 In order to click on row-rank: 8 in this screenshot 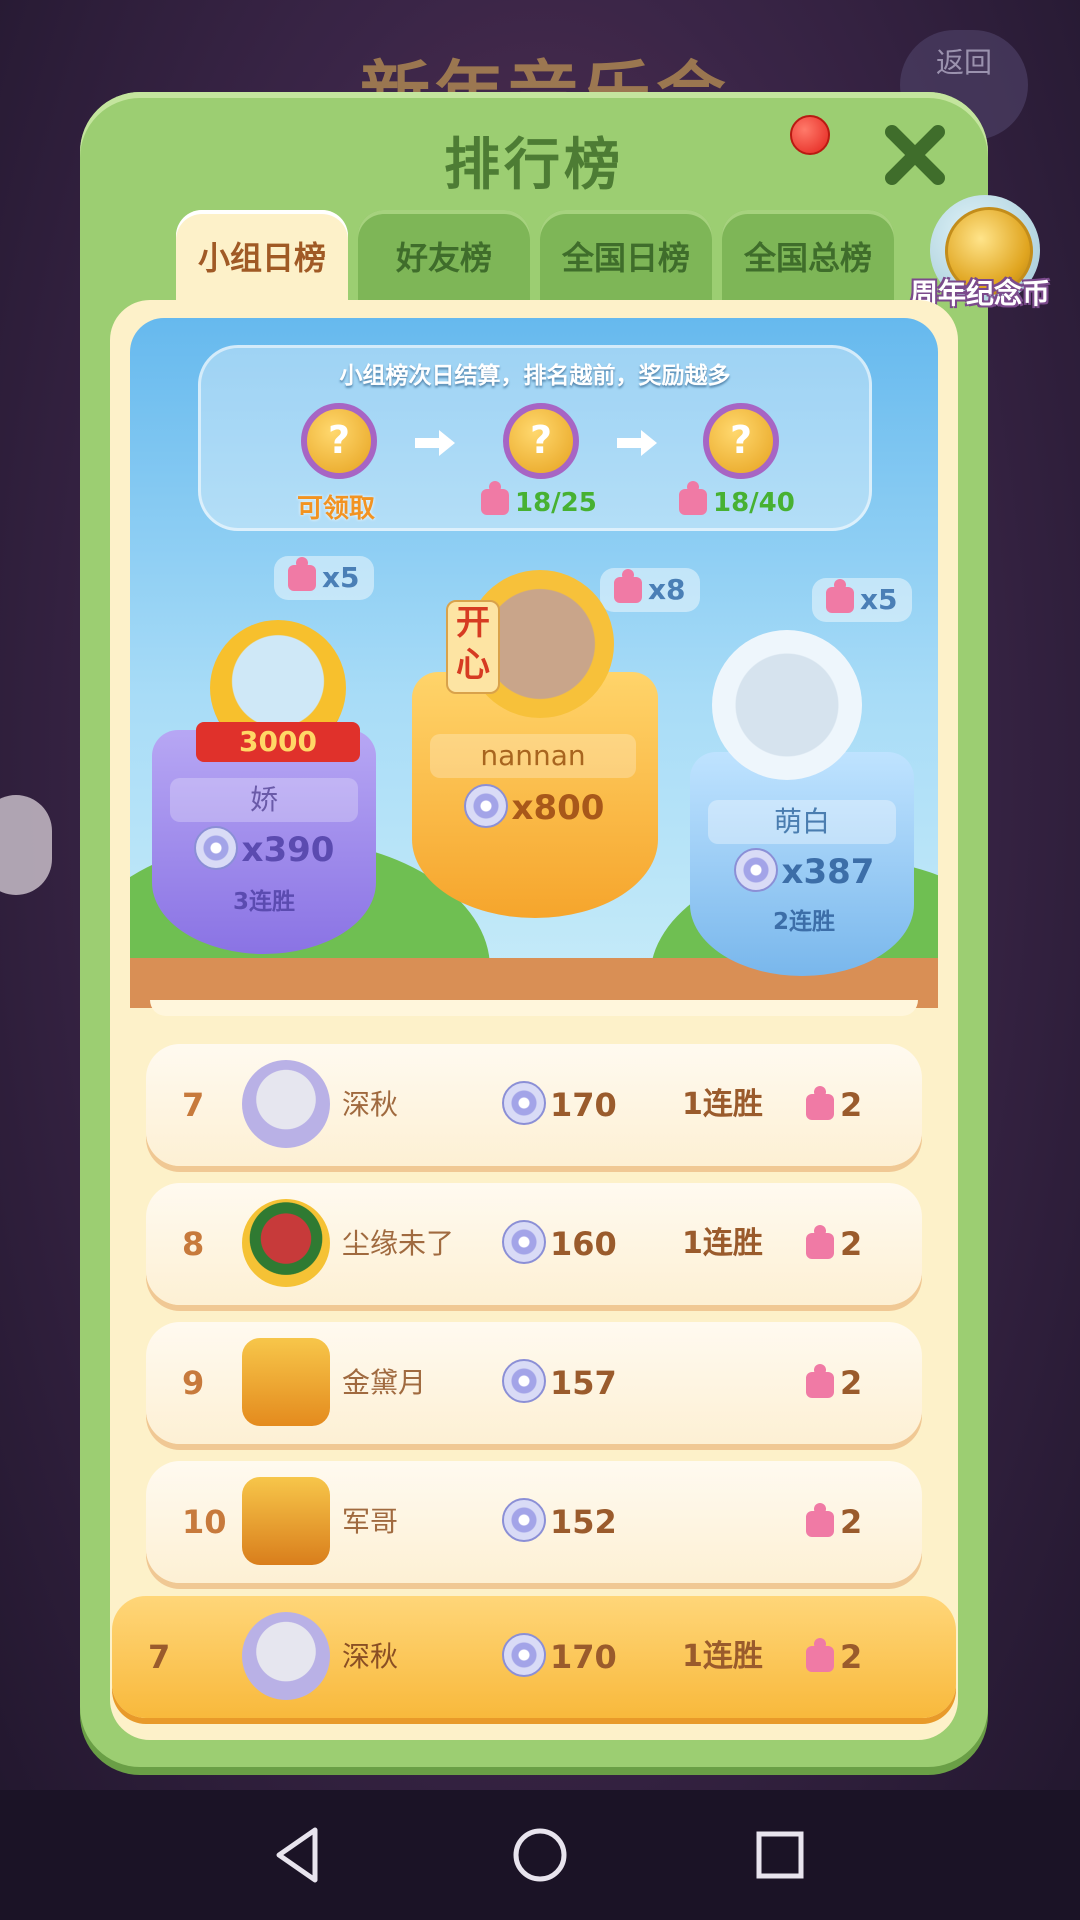, I will do `click(193, 1244)`.